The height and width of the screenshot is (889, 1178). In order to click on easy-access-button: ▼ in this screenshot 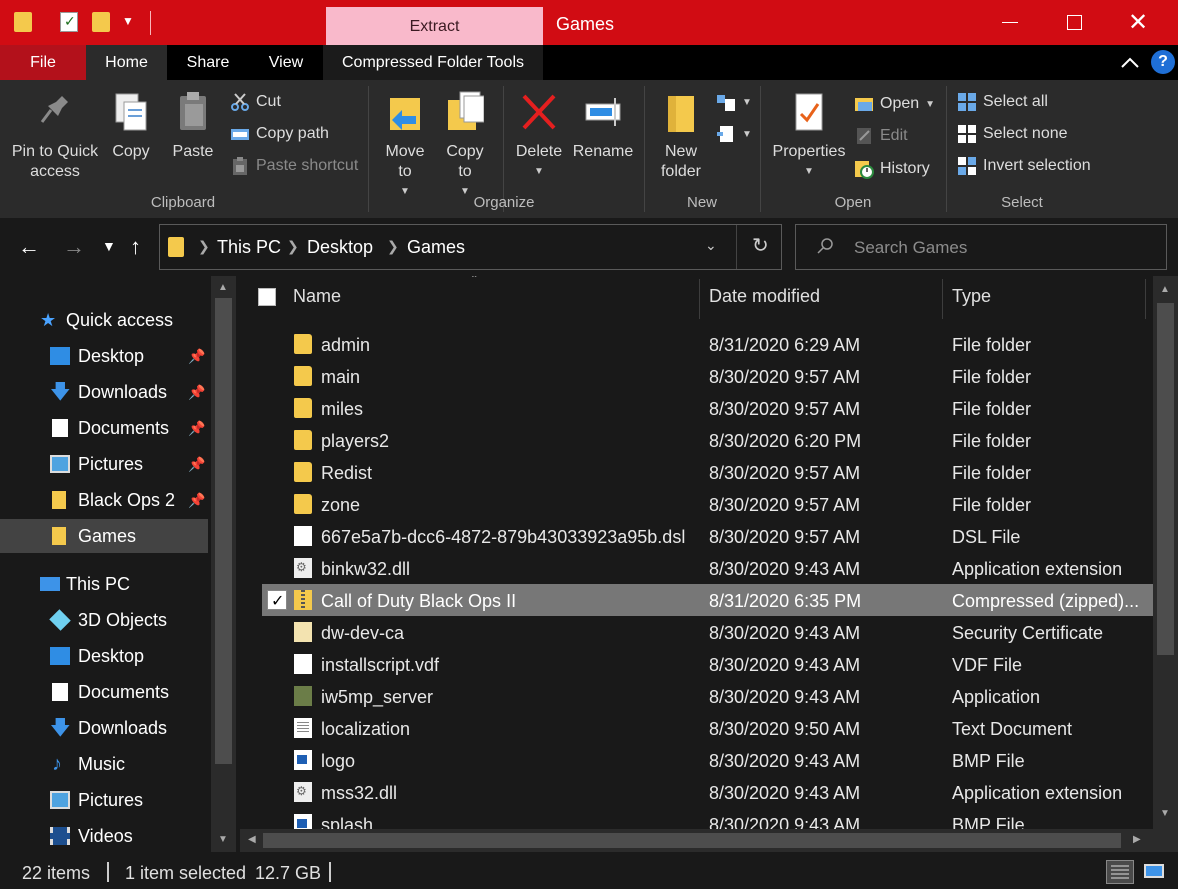, I will do `click(734, 134)`.